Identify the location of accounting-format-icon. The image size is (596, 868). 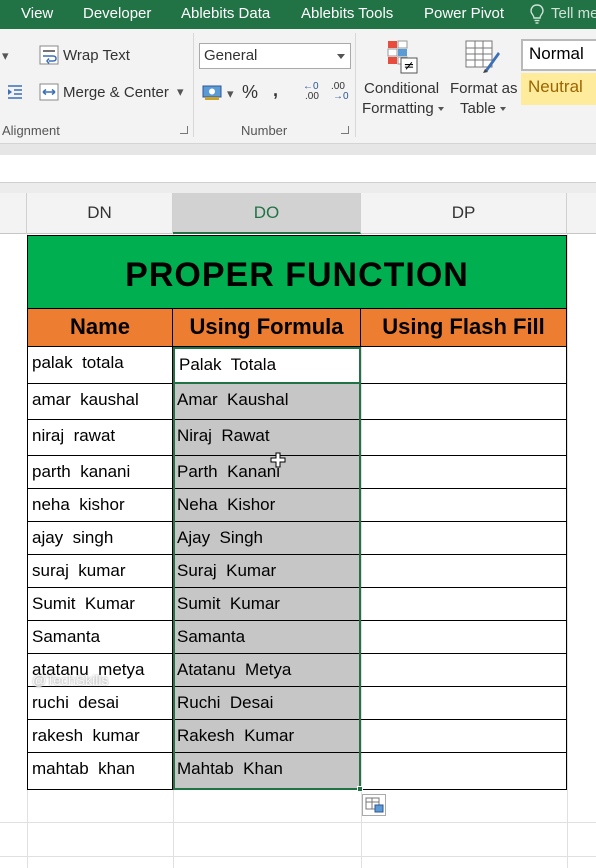
(213, 92).